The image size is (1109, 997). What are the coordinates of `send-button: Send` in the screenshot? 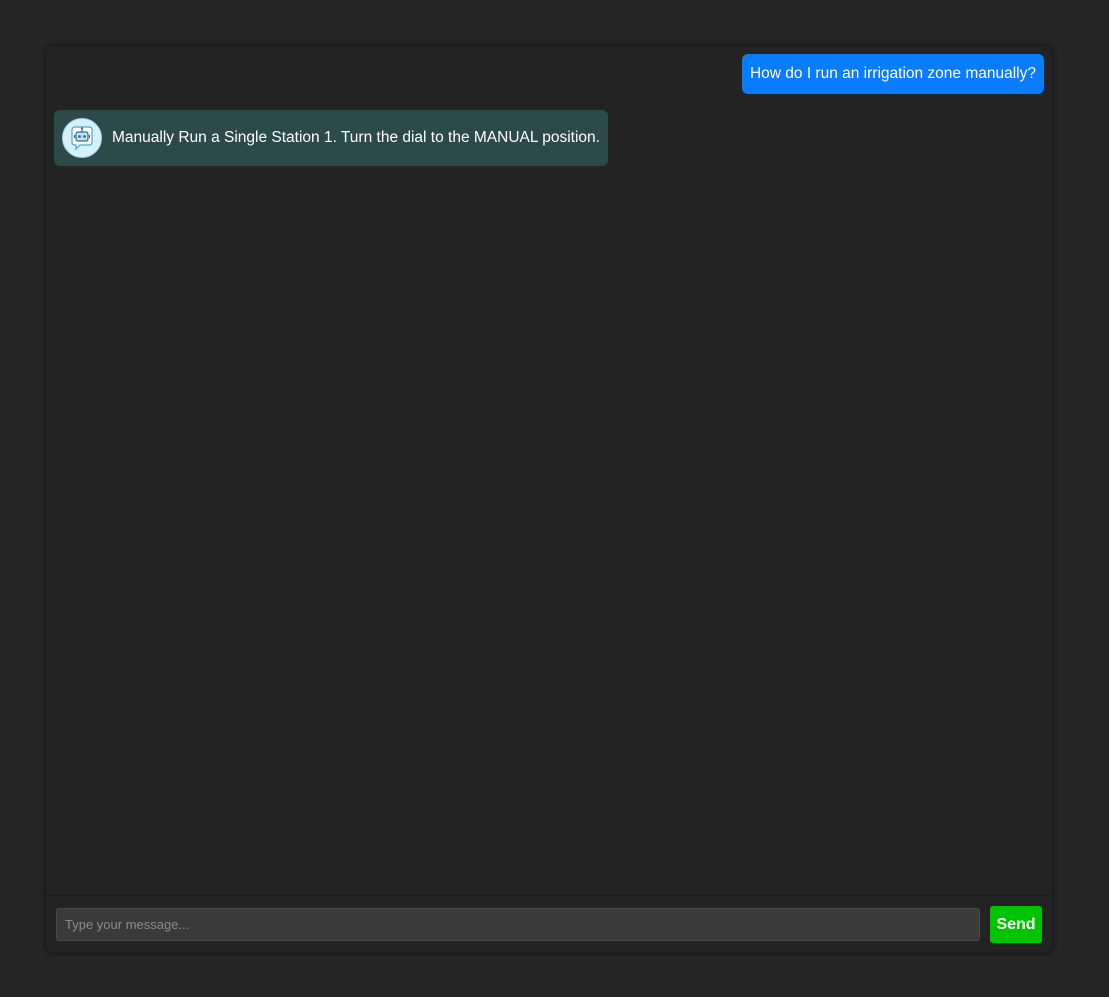 It's located at (1016, 924).